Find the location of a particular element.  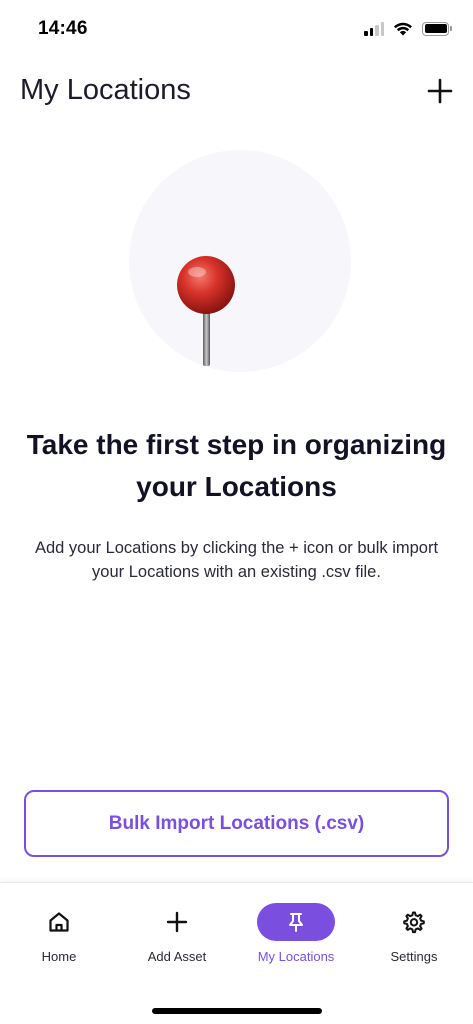

nav-label: Home is located at coordinates (59, 956).